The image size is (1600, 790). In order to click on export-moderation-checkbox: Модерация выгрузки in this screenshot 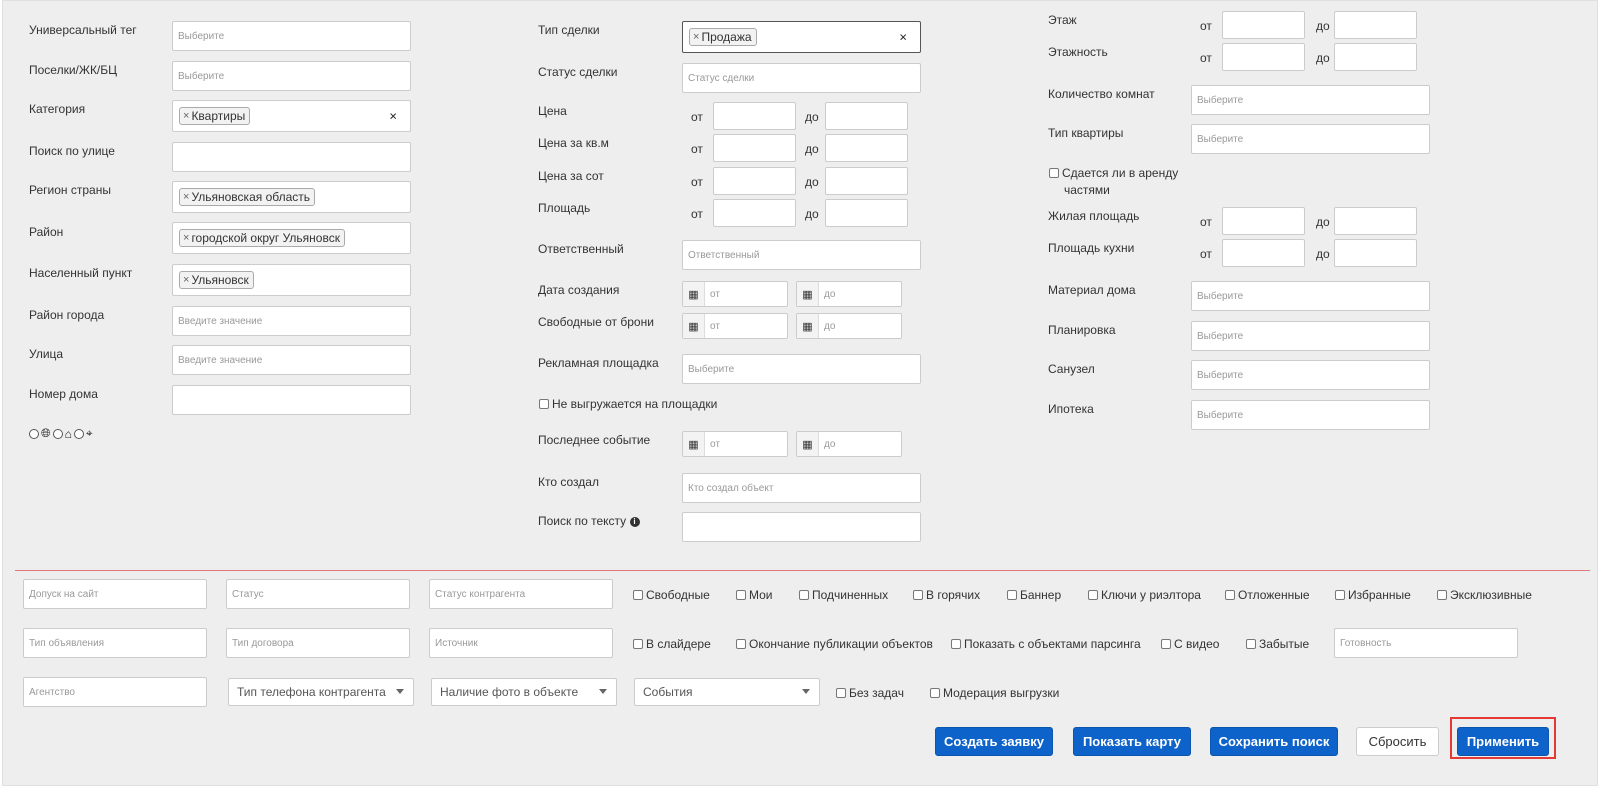, I will do `click(994, 693)`.